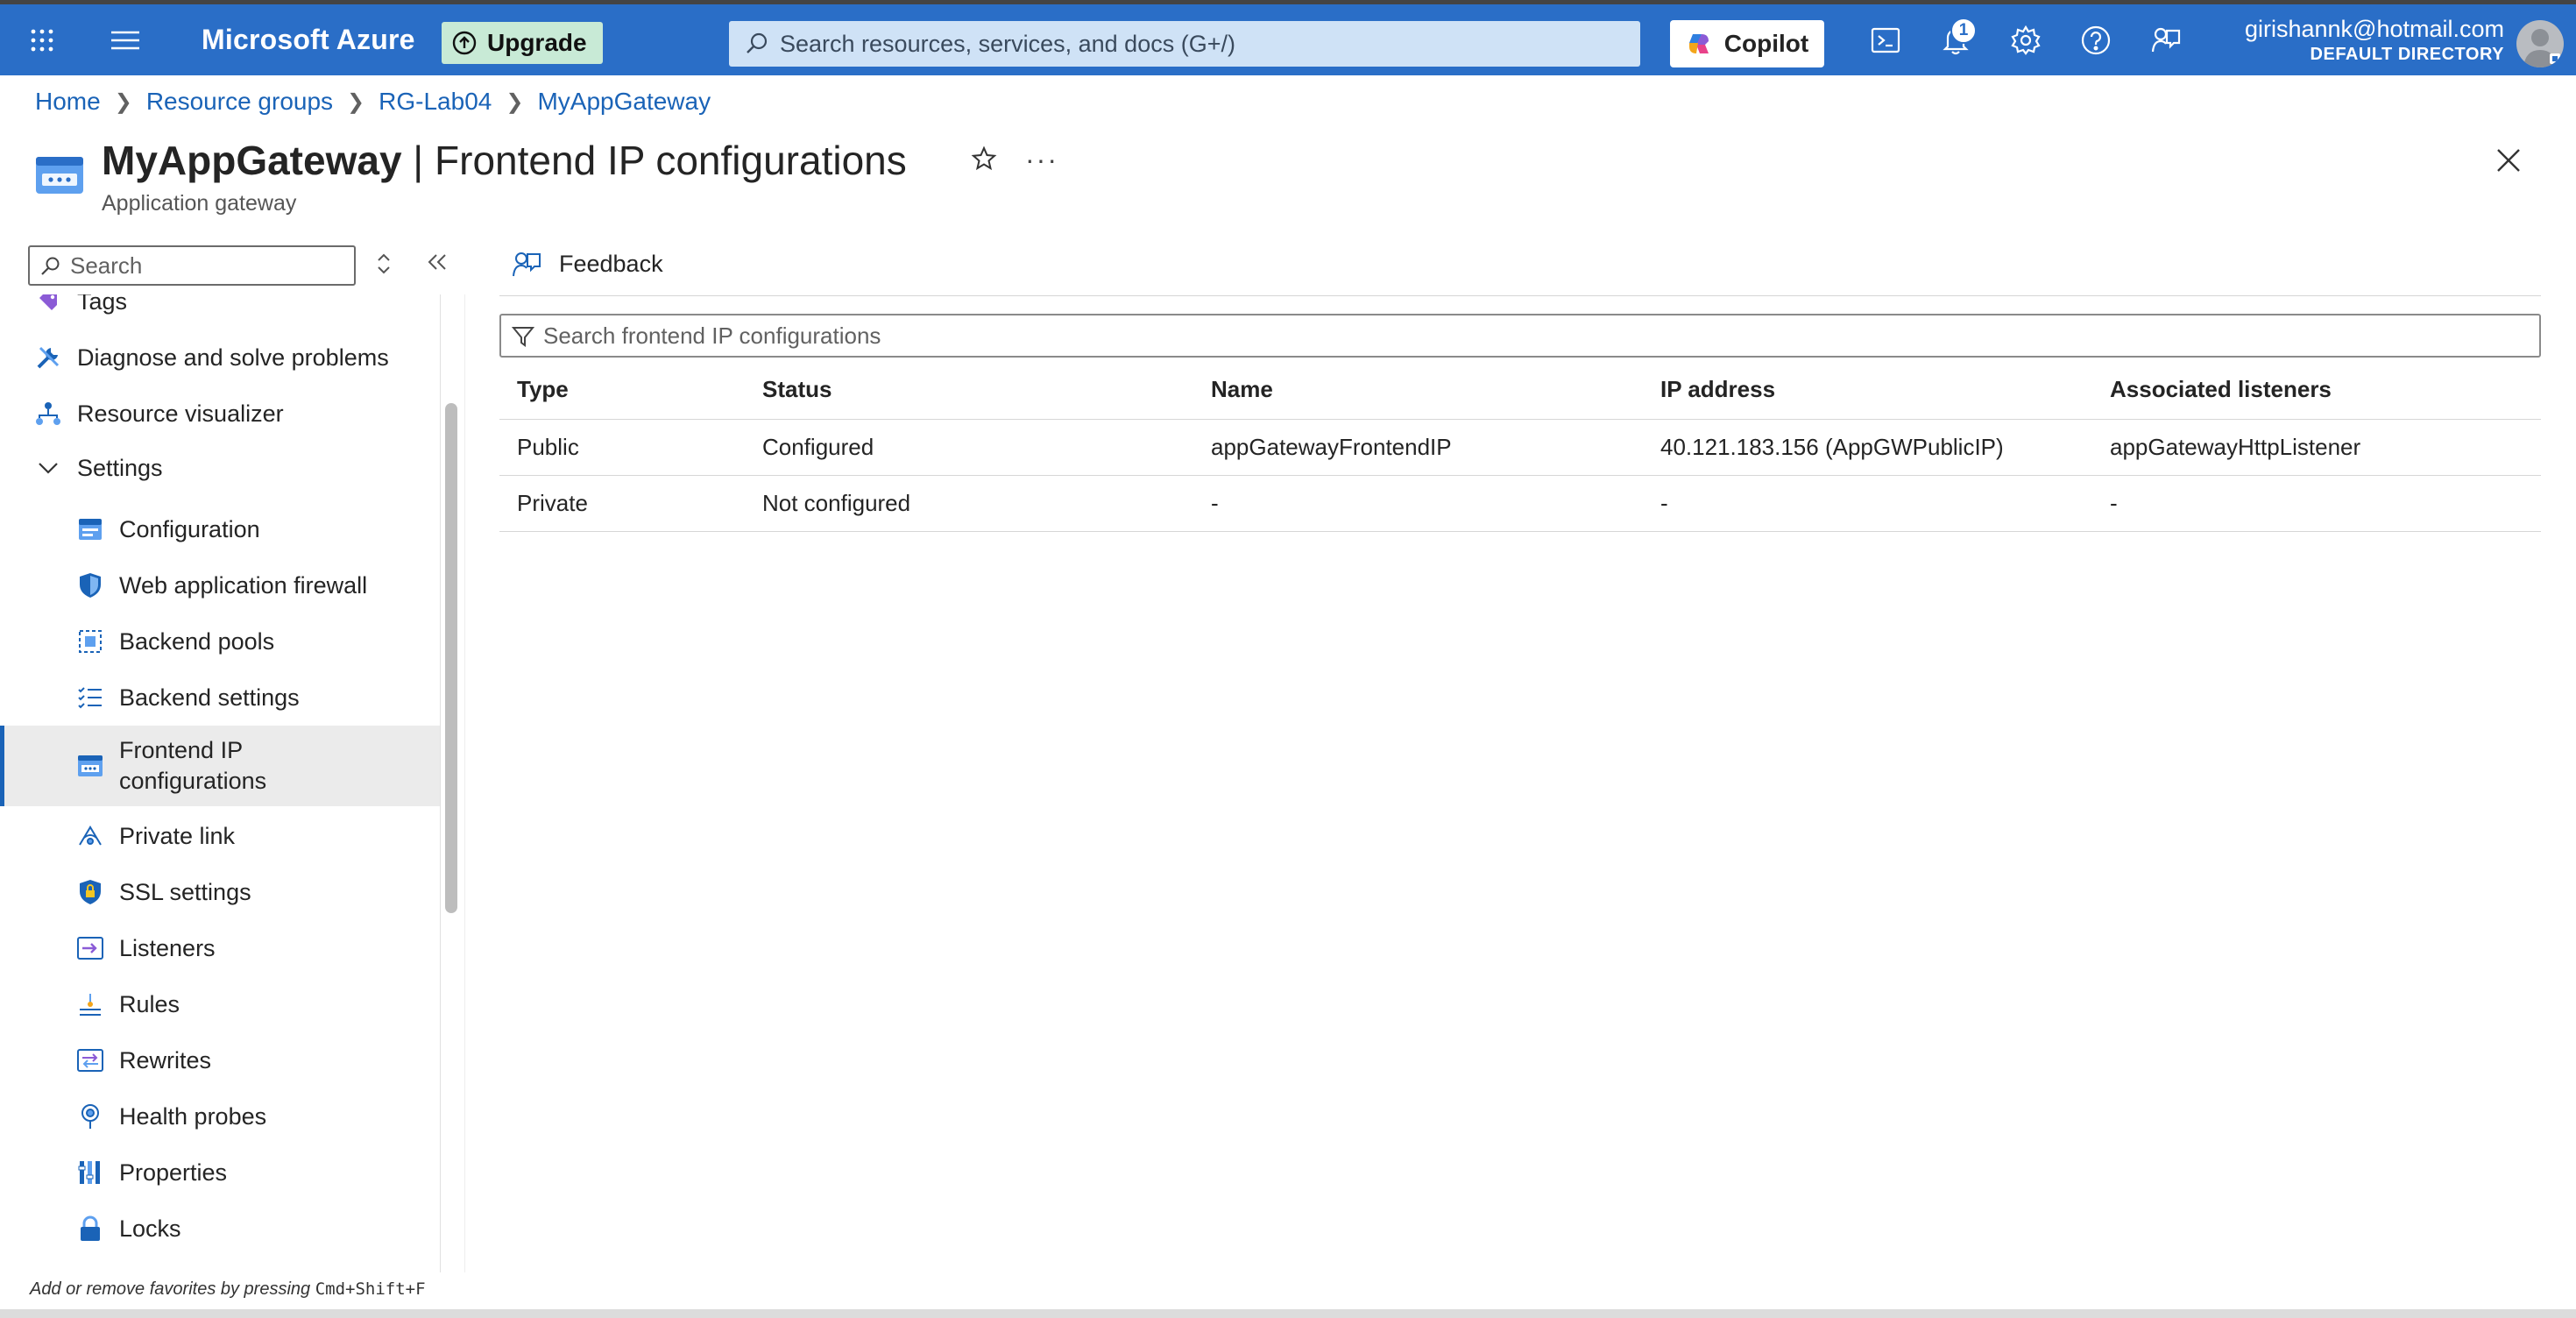  What do you see at coordinates (435, 102) in the screenshot?
I see `breadcrumb-resource-group: RG-Lab04` at bounding box center [435, 102].